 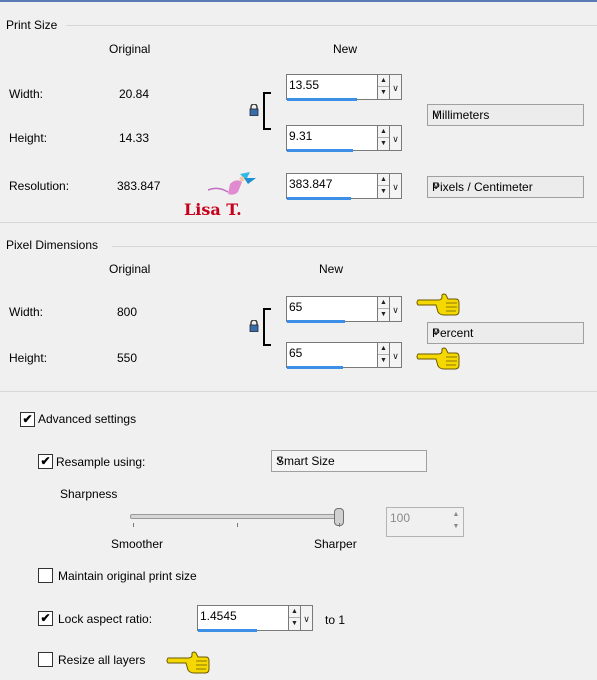 I want to click on lock-aspect-checkbox: ✔, so click(x=45, y=618).